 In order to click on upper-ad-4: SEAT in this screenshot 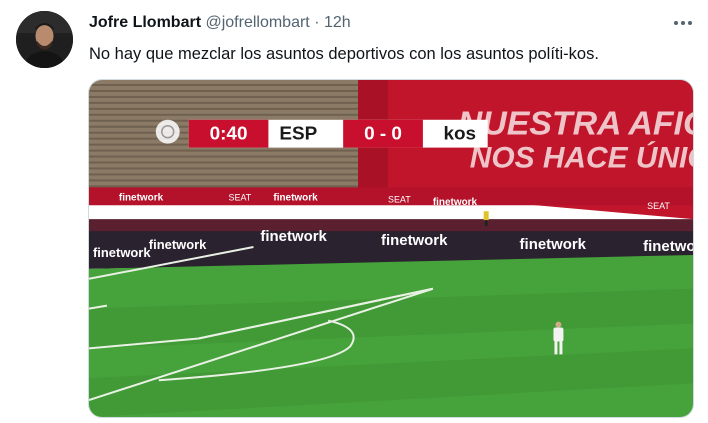, I will do `click(399, 199)`.